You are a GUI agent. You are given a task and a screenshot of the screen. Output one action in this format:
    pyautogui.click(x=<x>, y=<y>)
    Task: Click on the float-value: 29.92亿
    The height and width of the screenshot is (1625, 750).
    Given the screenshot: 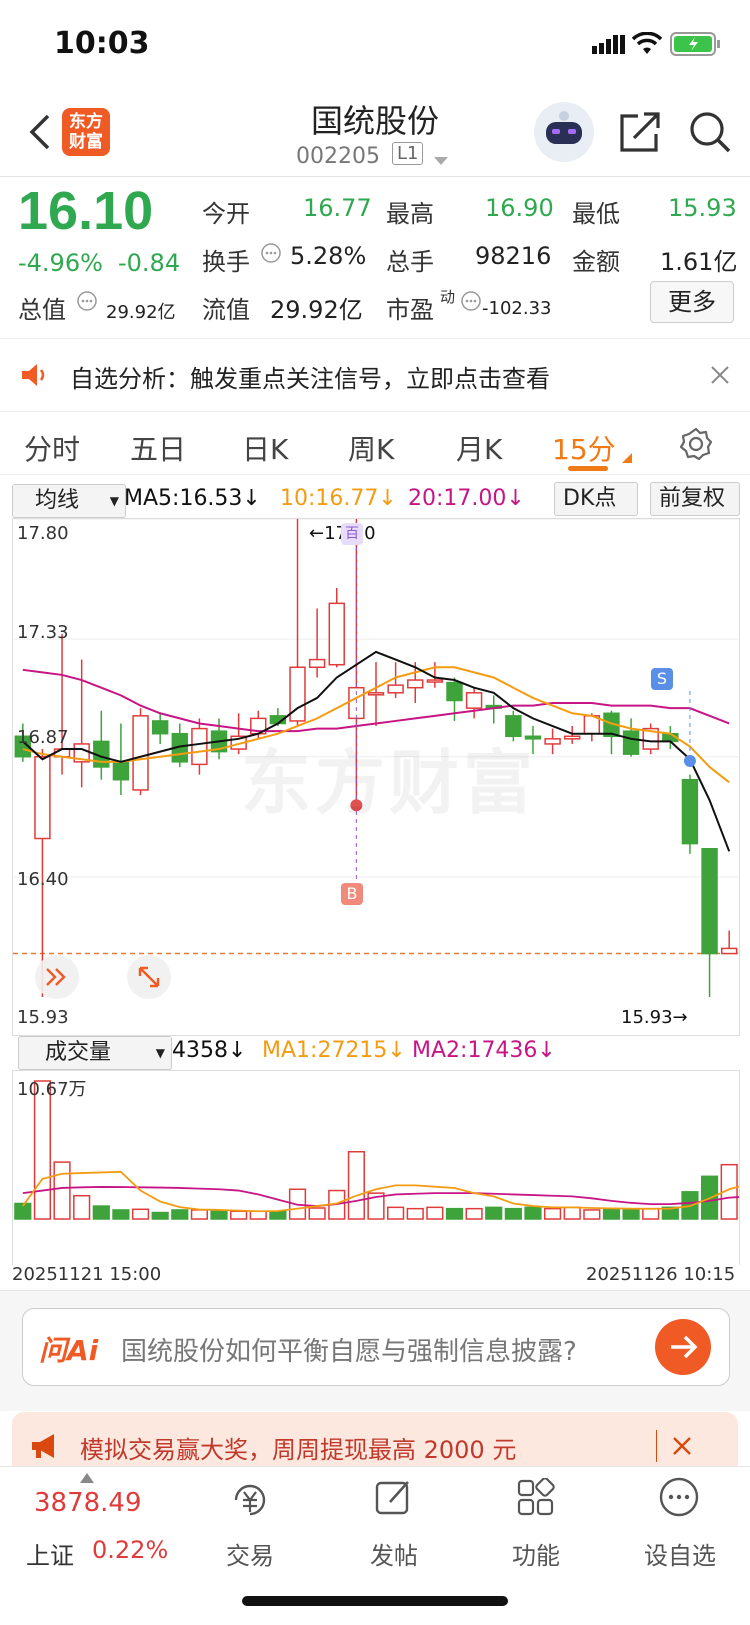 What is the action you would take?
    pyautogui.click(x=316, y=310)
    